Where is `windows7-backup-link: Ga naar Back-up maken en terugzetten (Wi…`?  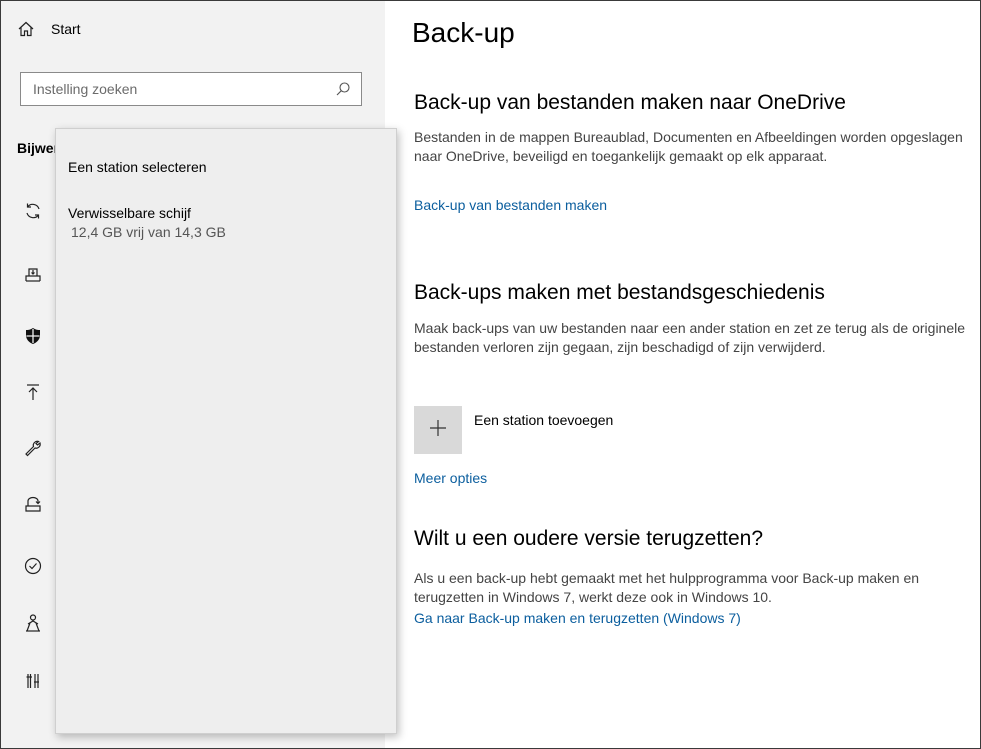 windows7-backup-link: Ga naar Back-up maken en terugzetten (Wi… is located at coordinates (577, 618).